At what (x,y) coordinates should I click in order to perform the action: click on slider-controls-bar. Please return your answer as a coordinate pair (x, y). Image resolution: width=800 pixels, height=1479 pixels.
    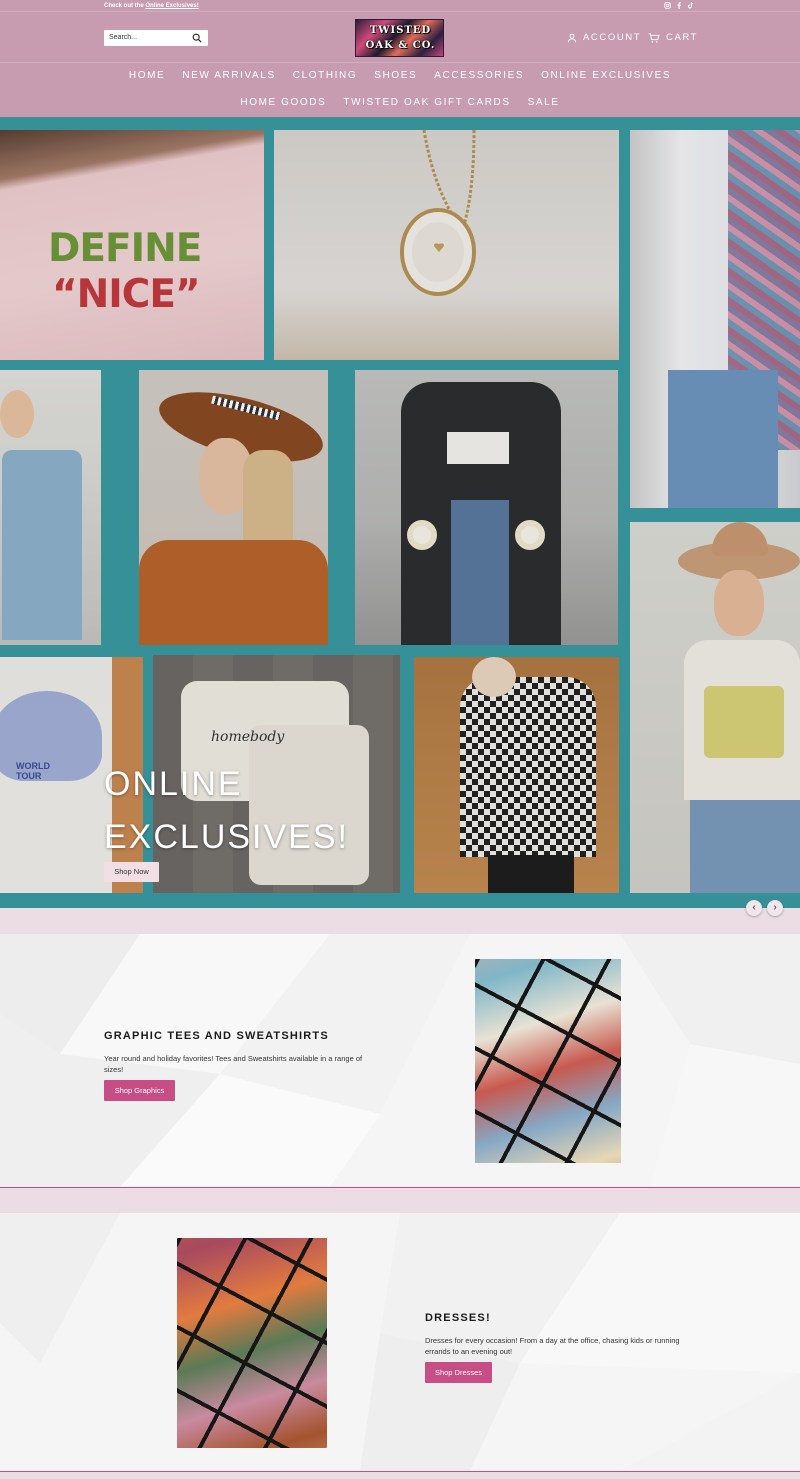
    Looking at the image, I should click on (400, 921).